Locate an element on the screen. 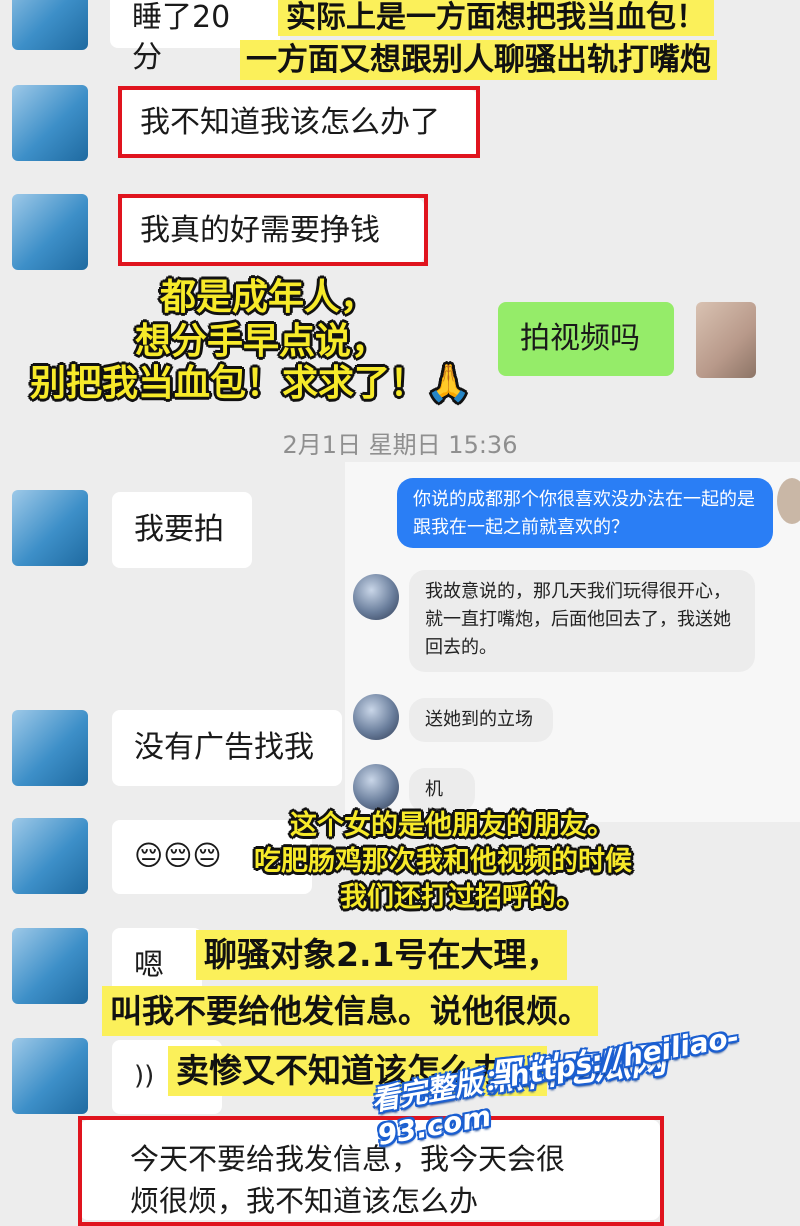 This screenshot has width=800, height=1226. caption-mid-line1: 都是成年人， is located at coordinates (268, 297).